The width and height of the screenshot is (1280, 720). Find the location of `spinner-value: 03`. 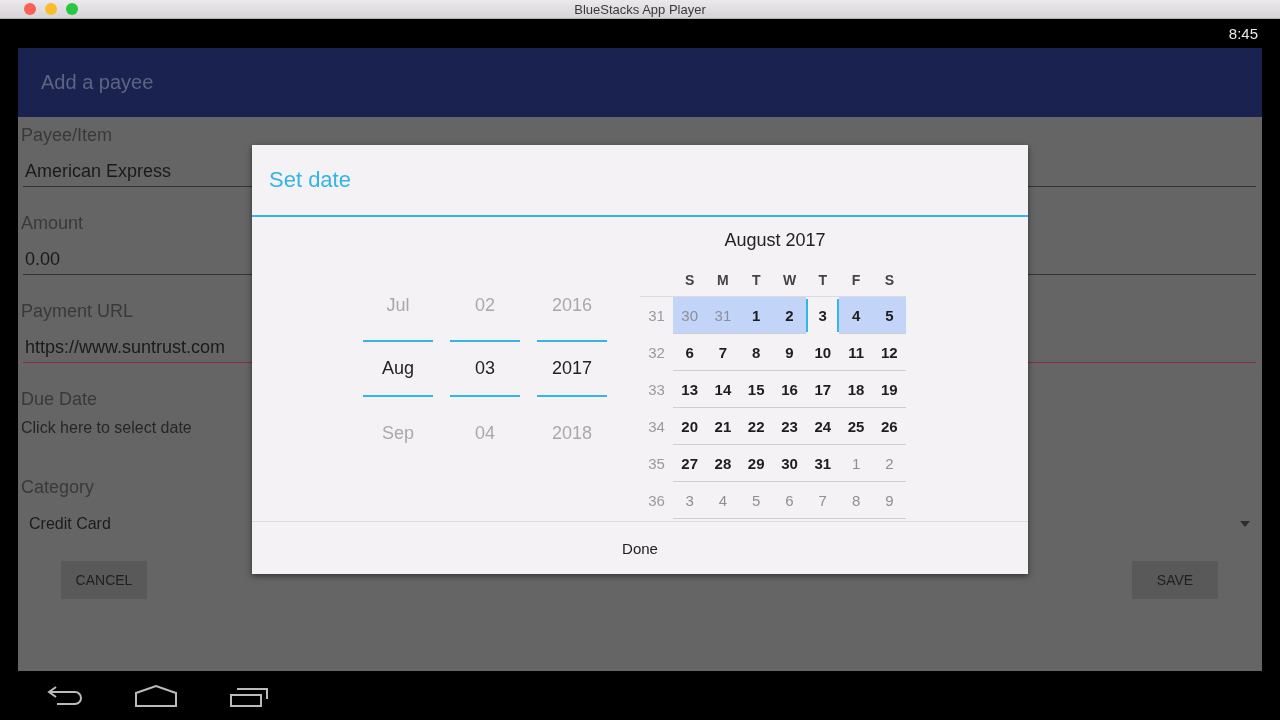

spinner-value: 03 is located at coordinates (485, 368).